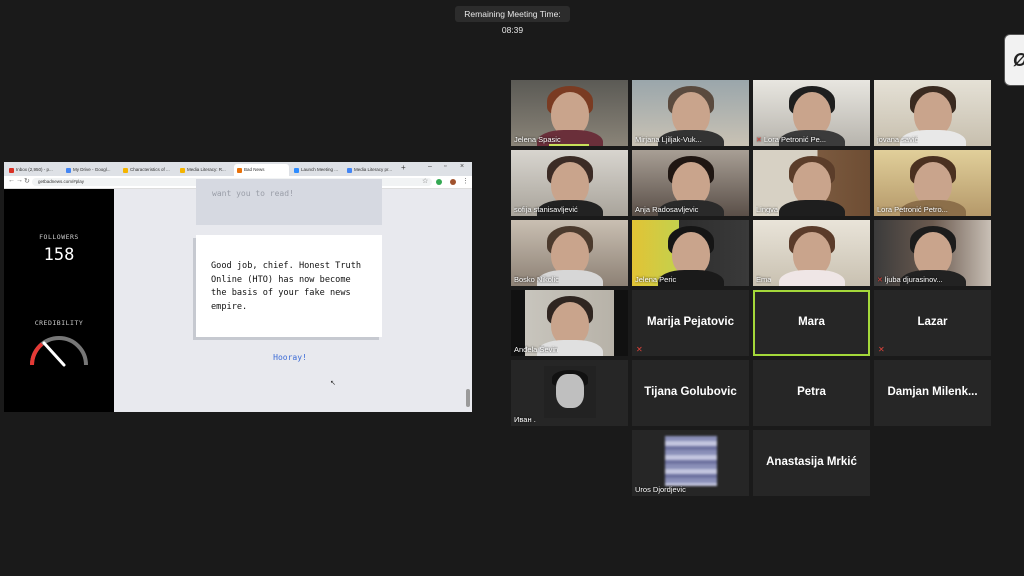 The height and width of the screenshot is (576, 1024). I want to click on bookmark-star-icon: ☆, so click(425, 181).